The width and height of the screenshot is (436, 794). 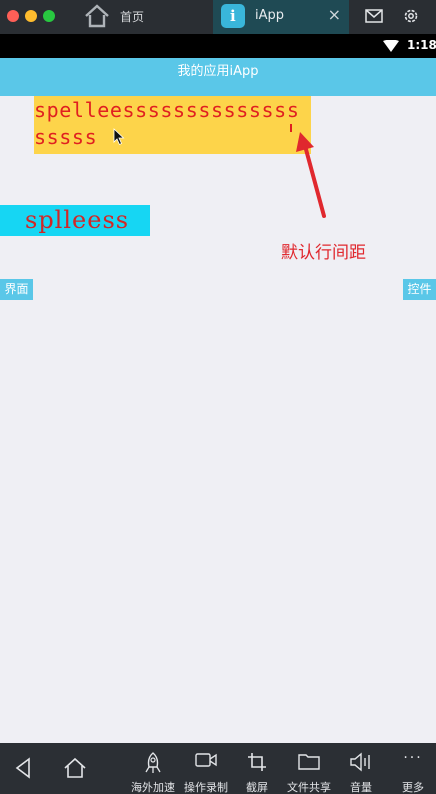 I want to click on close-window-button, so click(x=13, y=16).